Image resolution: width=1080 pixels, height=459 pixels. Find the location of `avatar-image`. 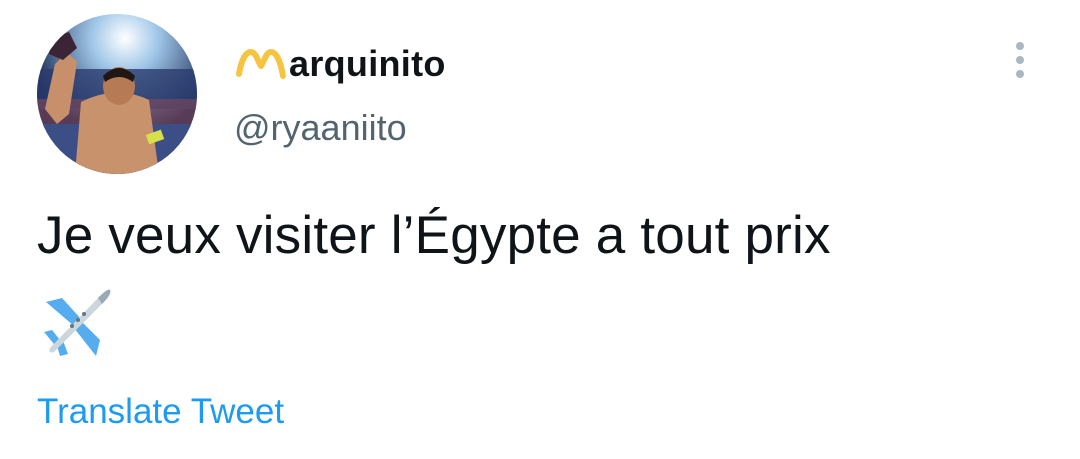

avatar-image is located at coordinates (117, 94).